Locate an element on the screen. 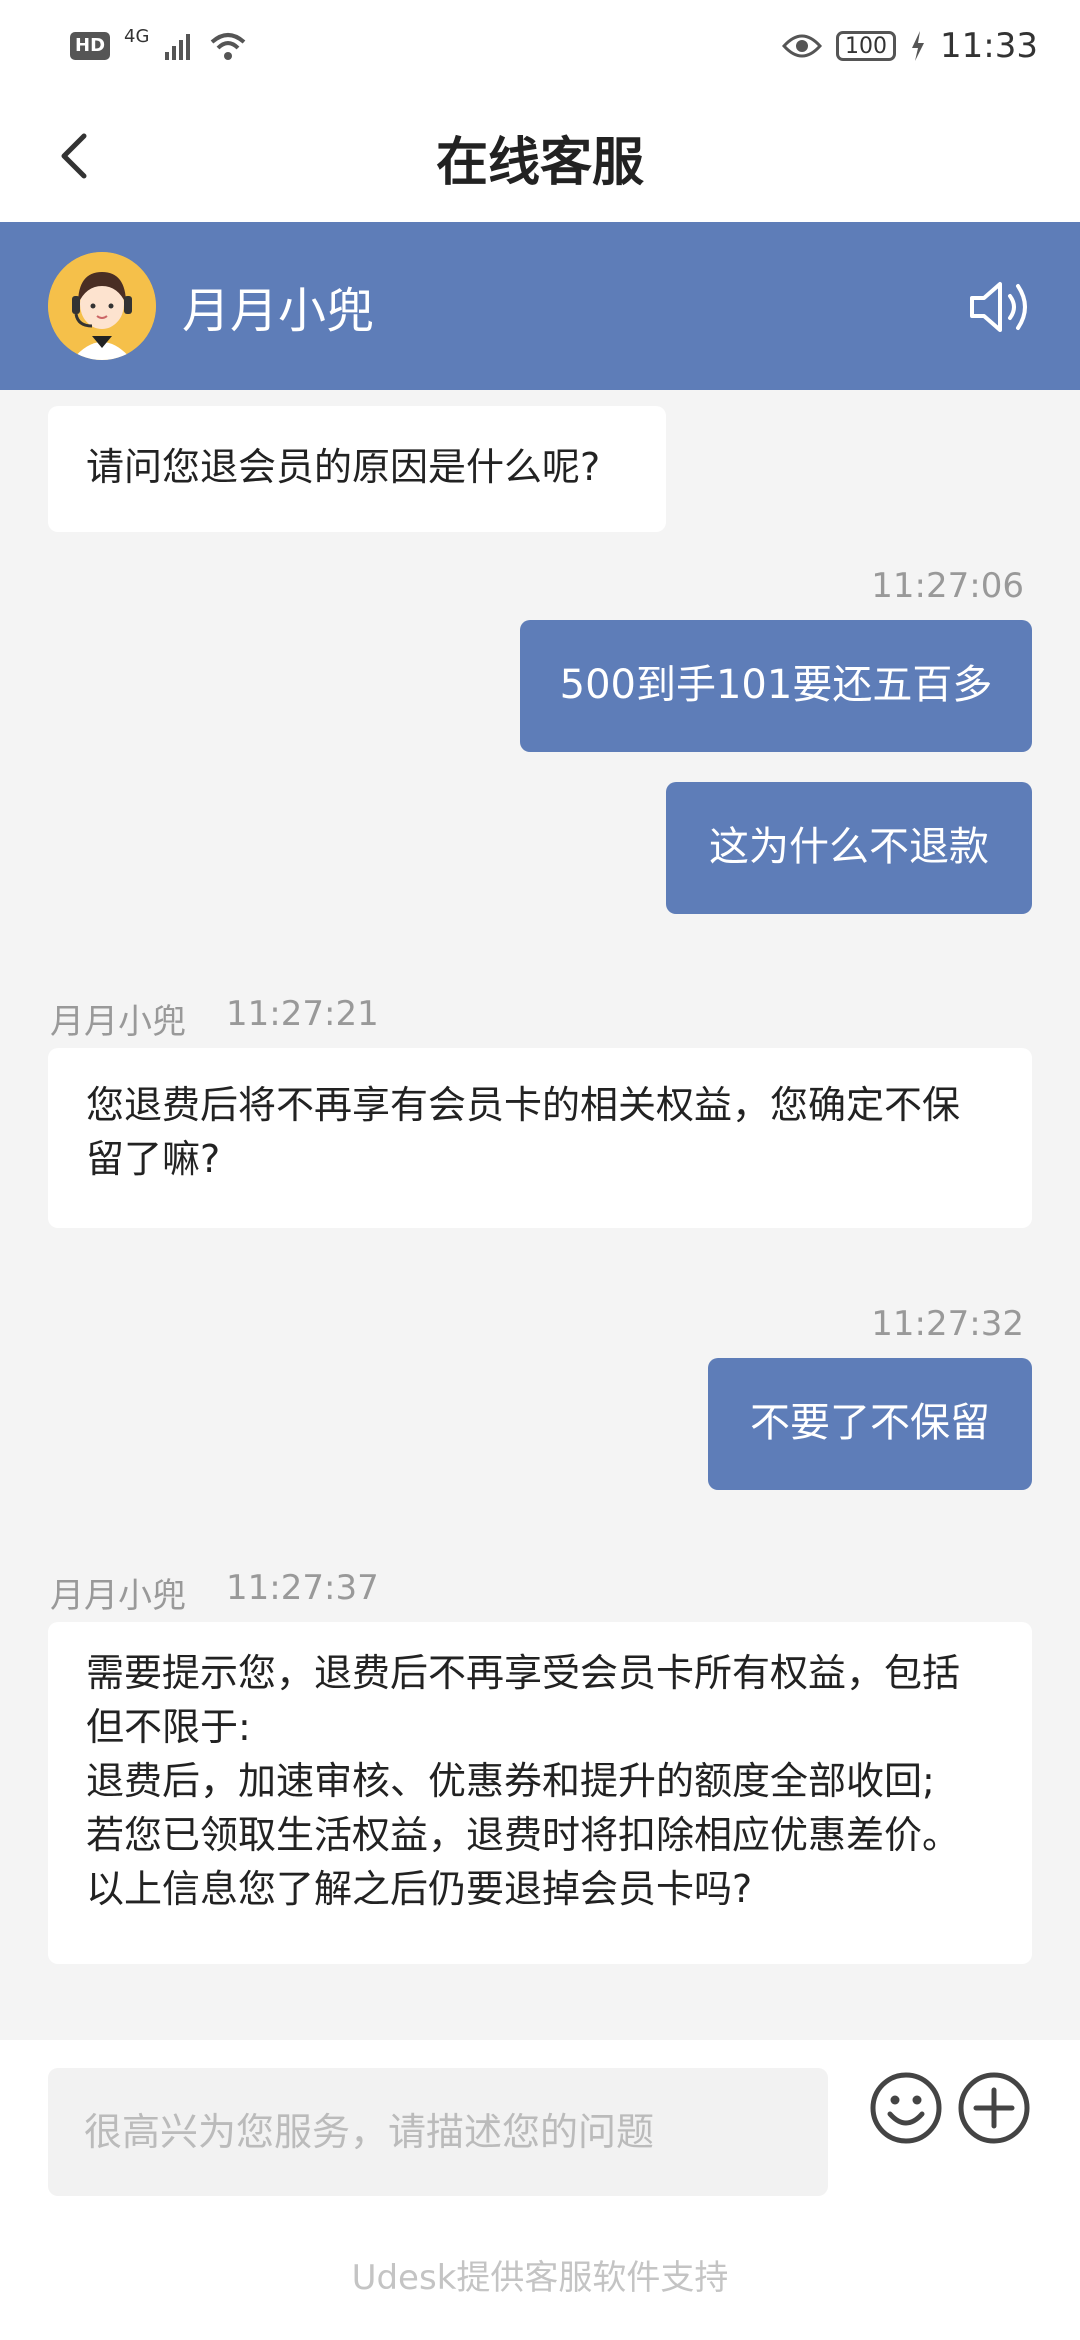 Image resolution: width=1080 pixels, height=2340 pixels. message-text: 不要了不保留 is located at coordinates (870, 1423).